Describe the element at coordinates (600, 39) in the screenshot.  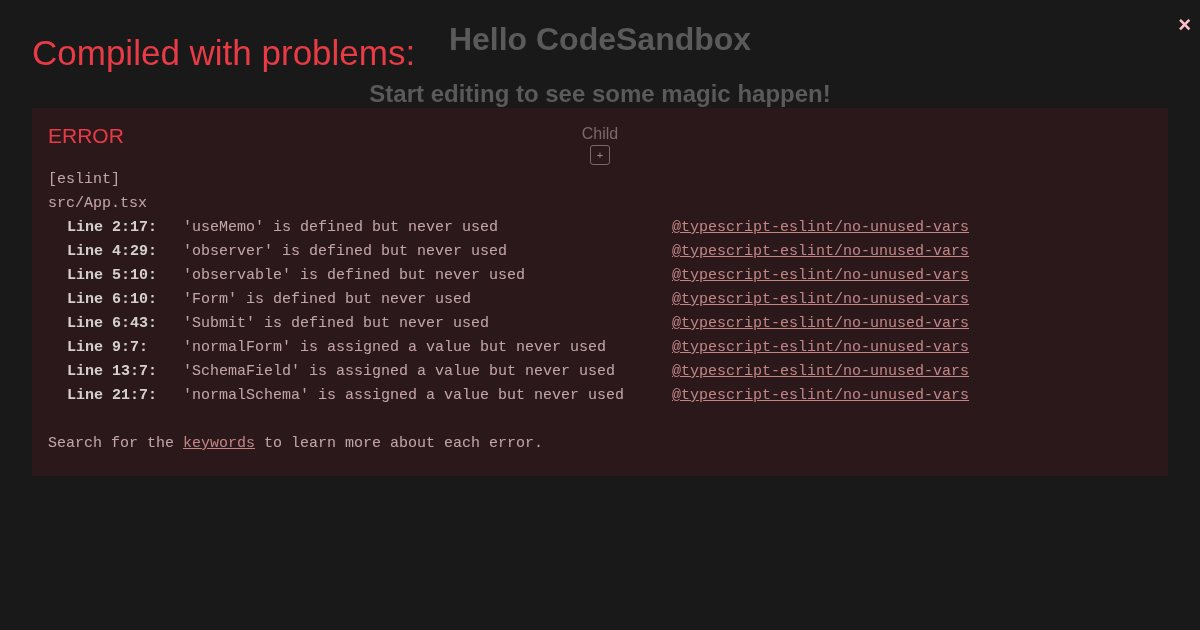
I see `page-heading: Hello CodeSandbox` at that location.